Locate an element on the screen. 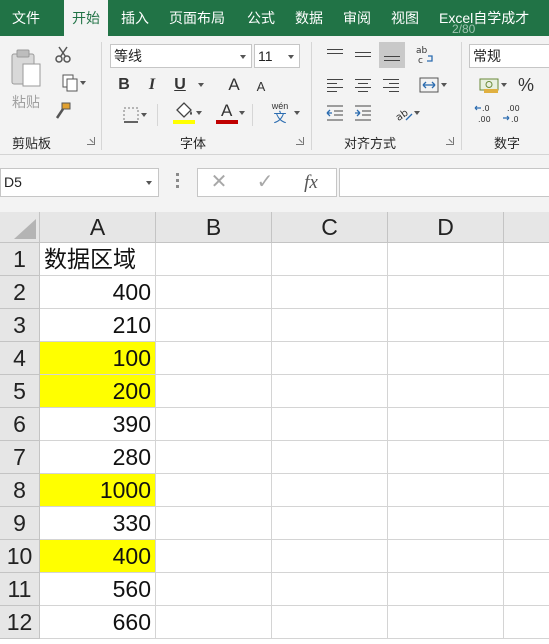 The image size is (549, 644). underline-button: U is located at coordinates (180, 85).